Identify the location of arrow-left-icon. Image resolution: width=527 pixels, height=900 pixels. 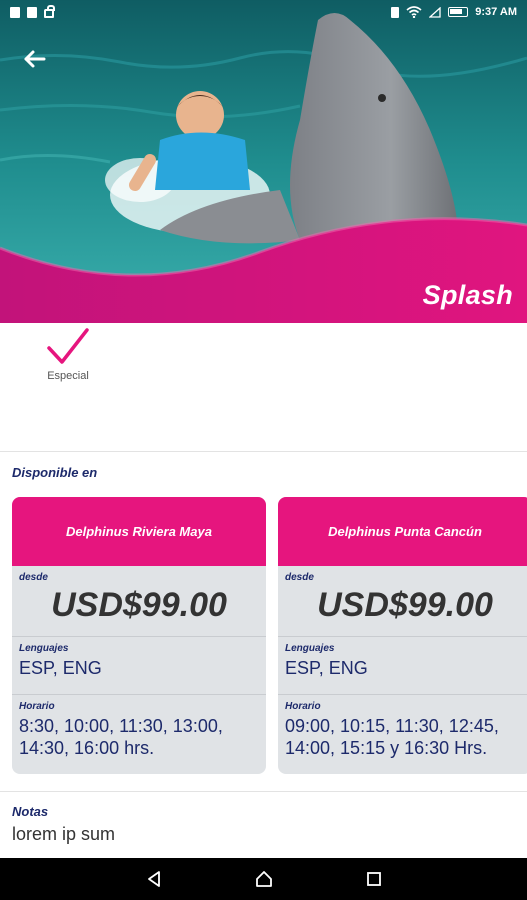
(35, 59).